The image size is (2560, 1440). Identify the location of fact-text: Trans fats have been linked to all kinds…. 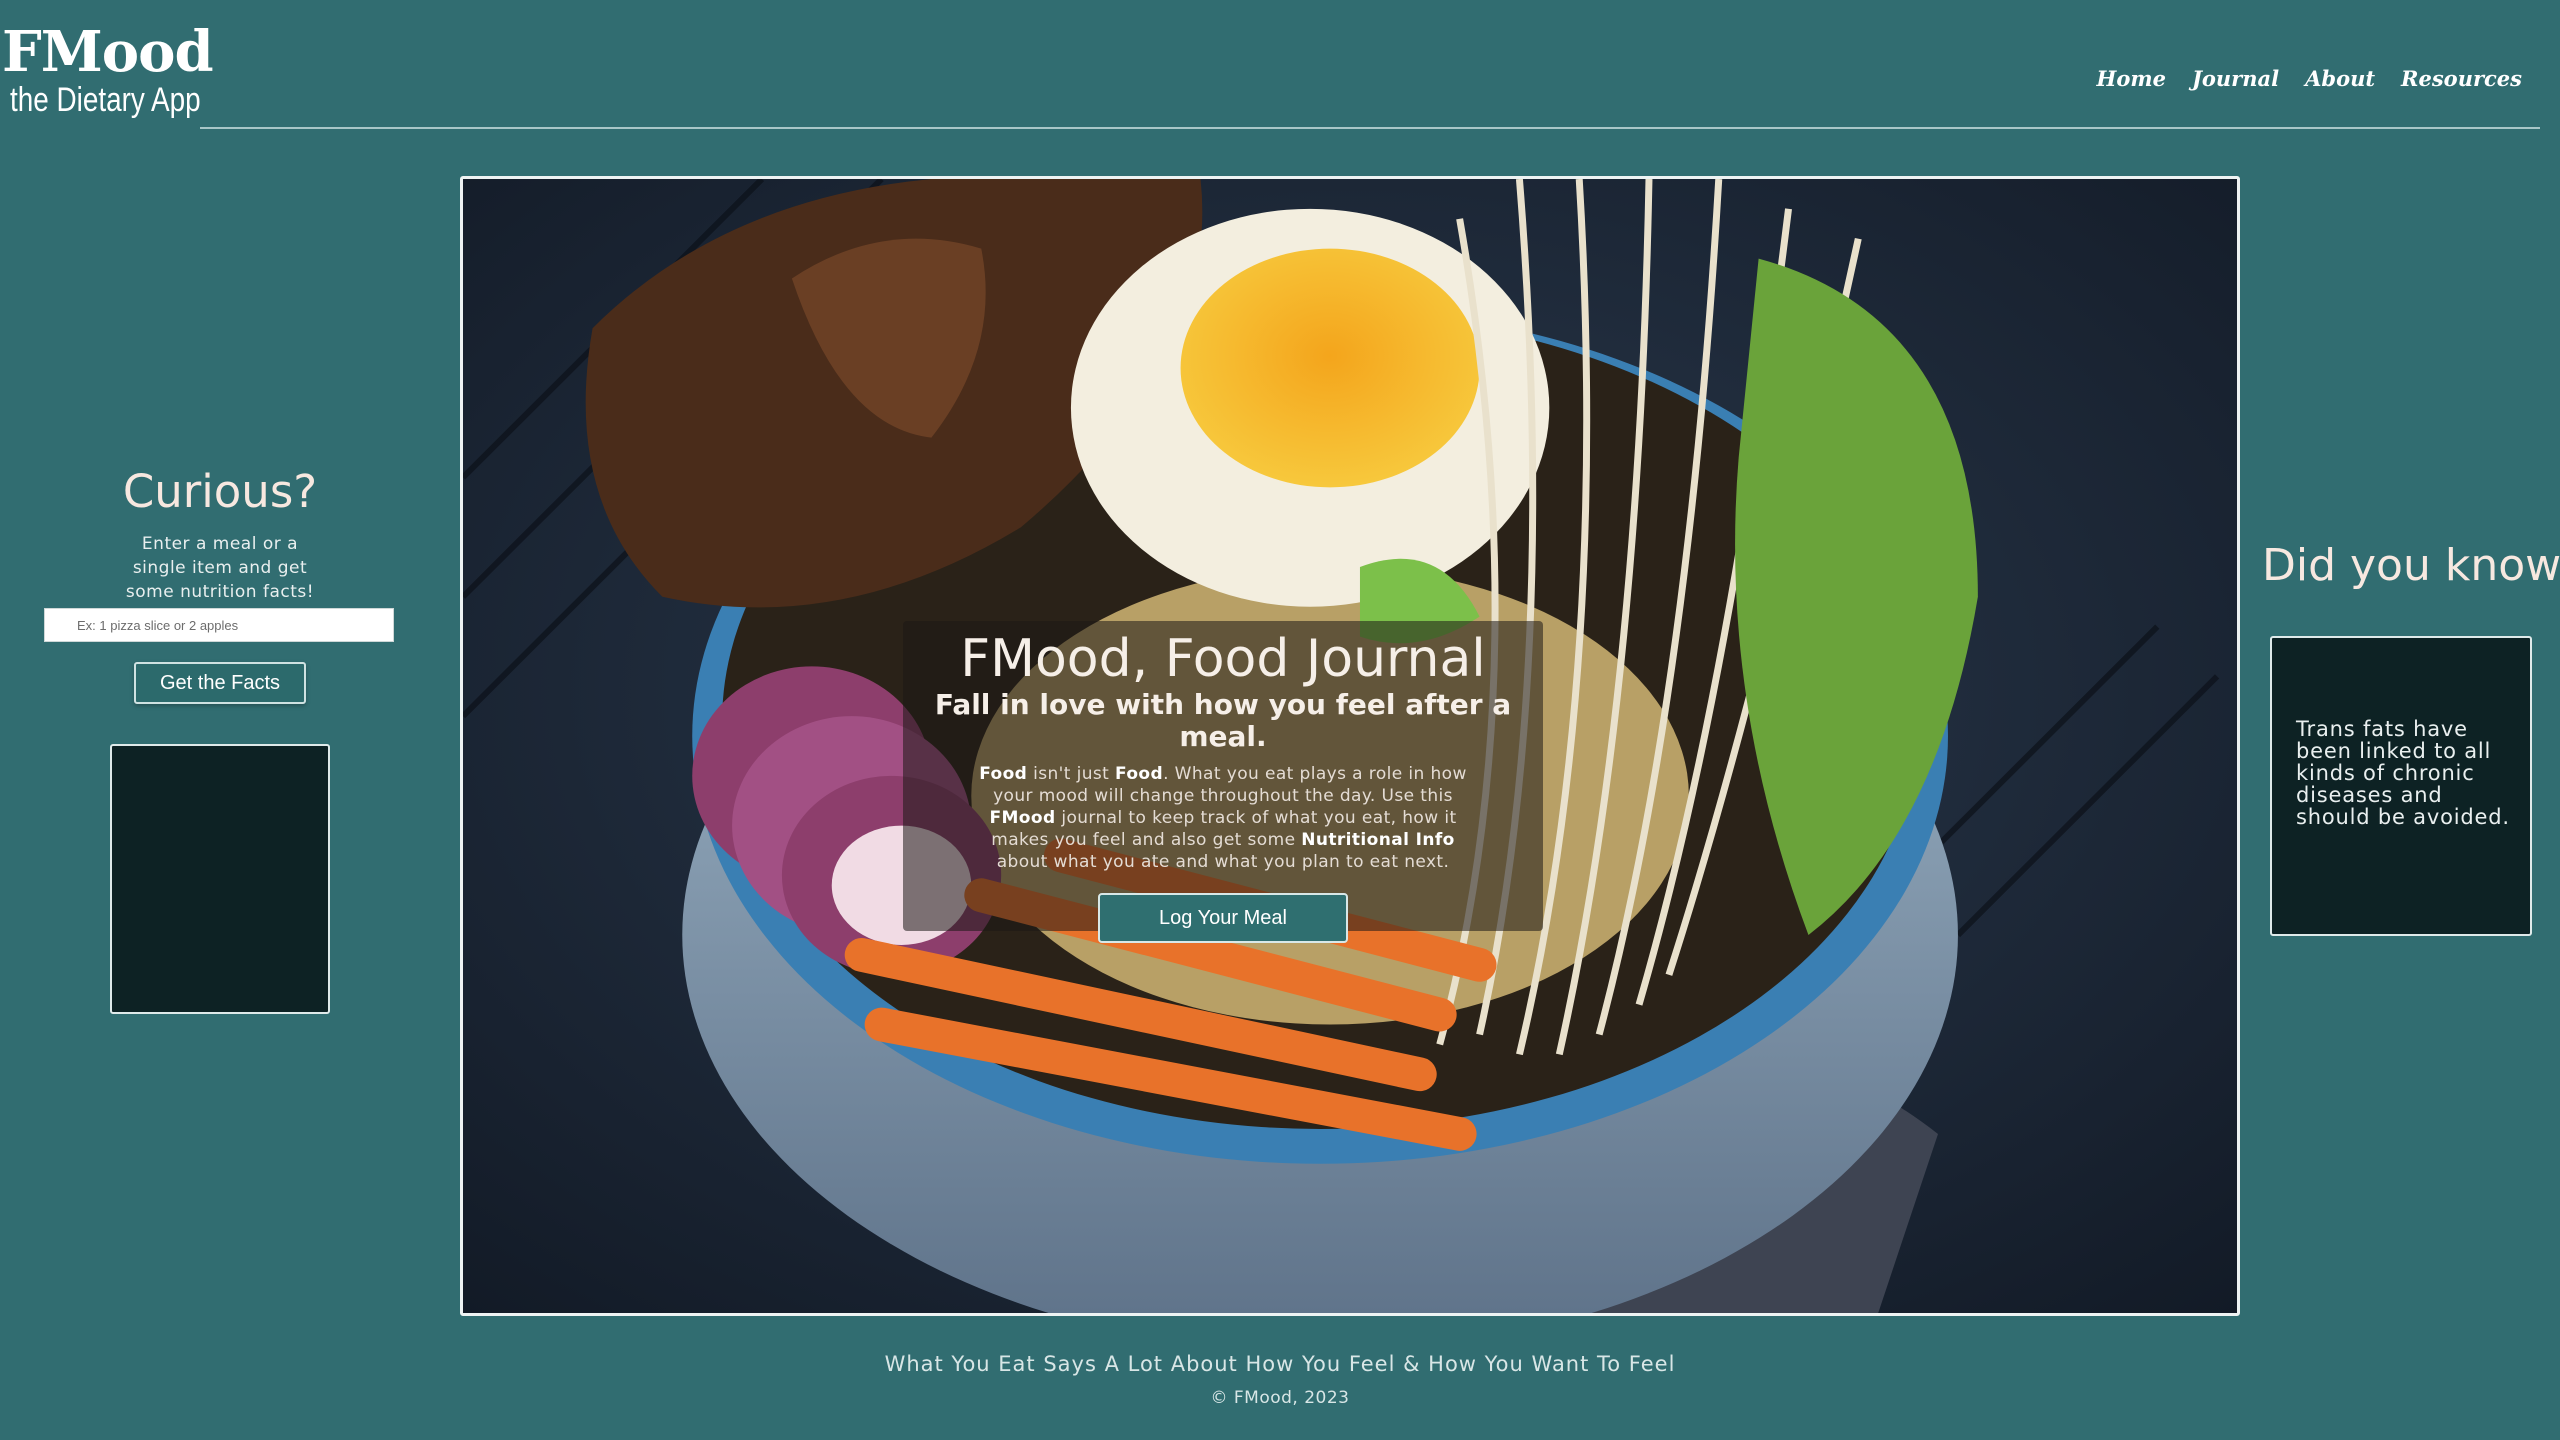
(2403, 773).